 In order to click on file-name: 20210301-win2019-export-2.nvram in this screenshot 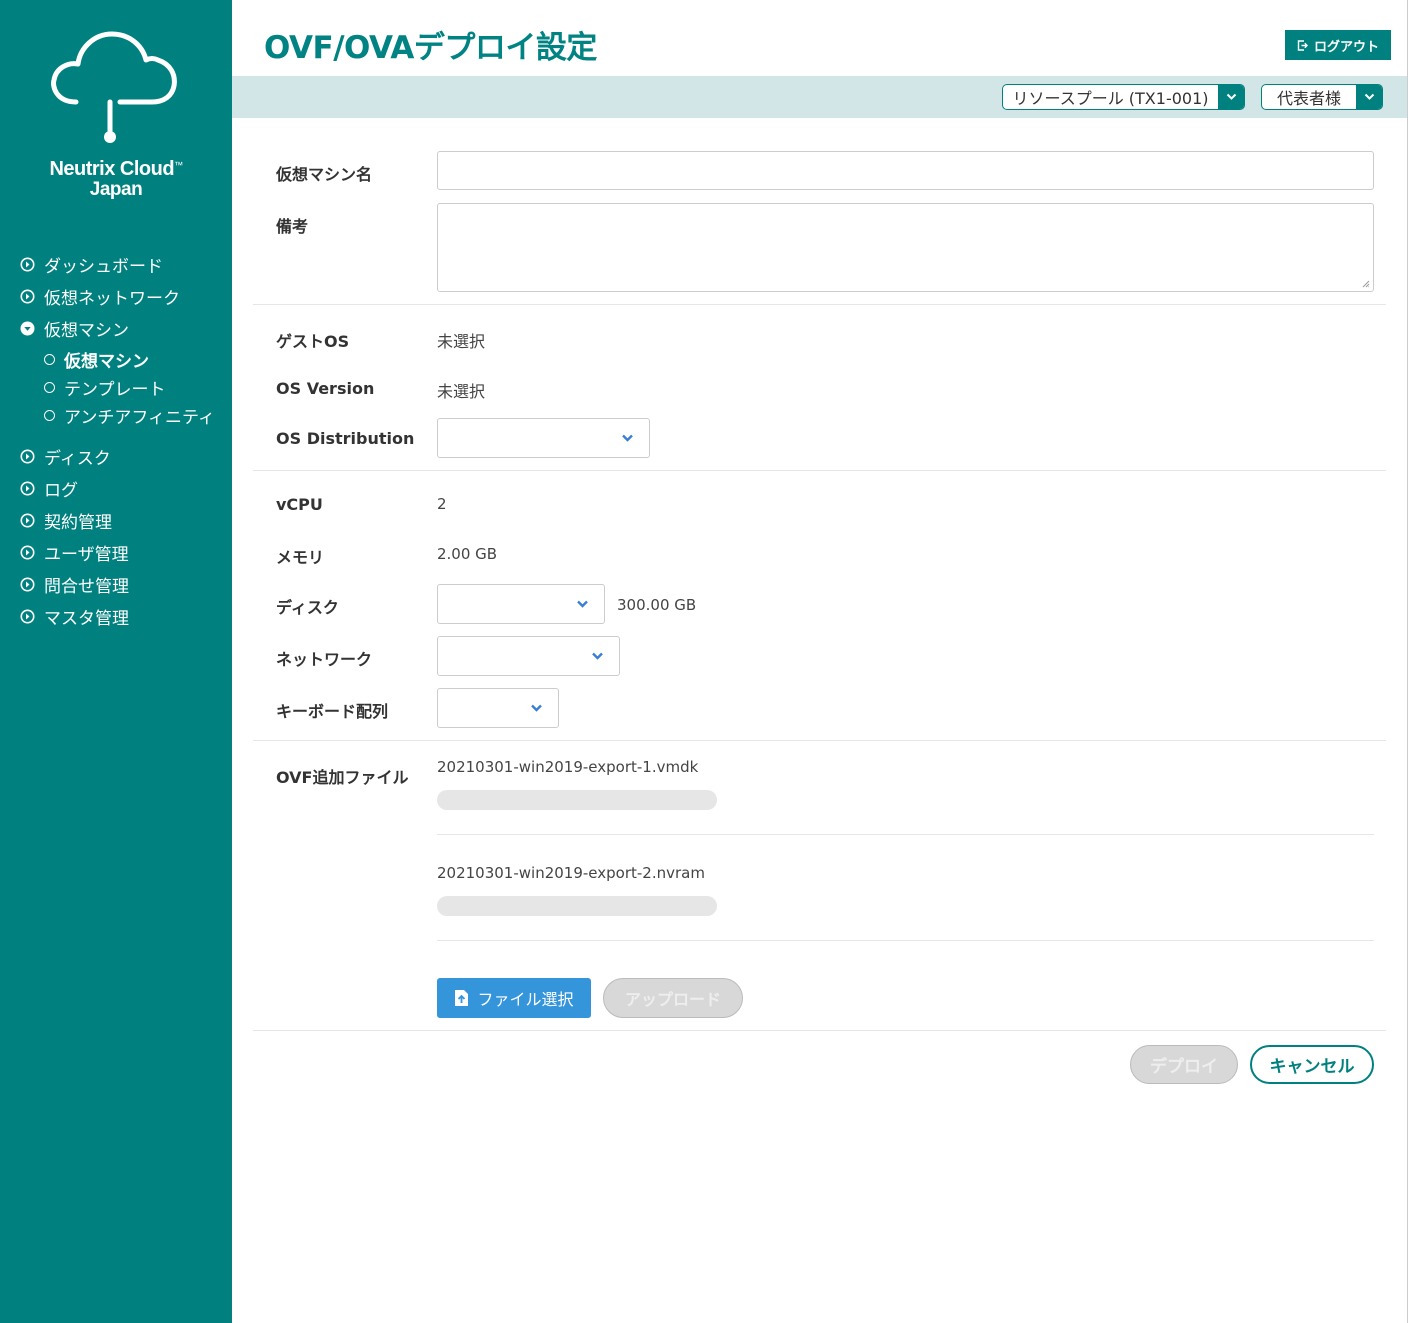, I will do `click(571, 873)`.